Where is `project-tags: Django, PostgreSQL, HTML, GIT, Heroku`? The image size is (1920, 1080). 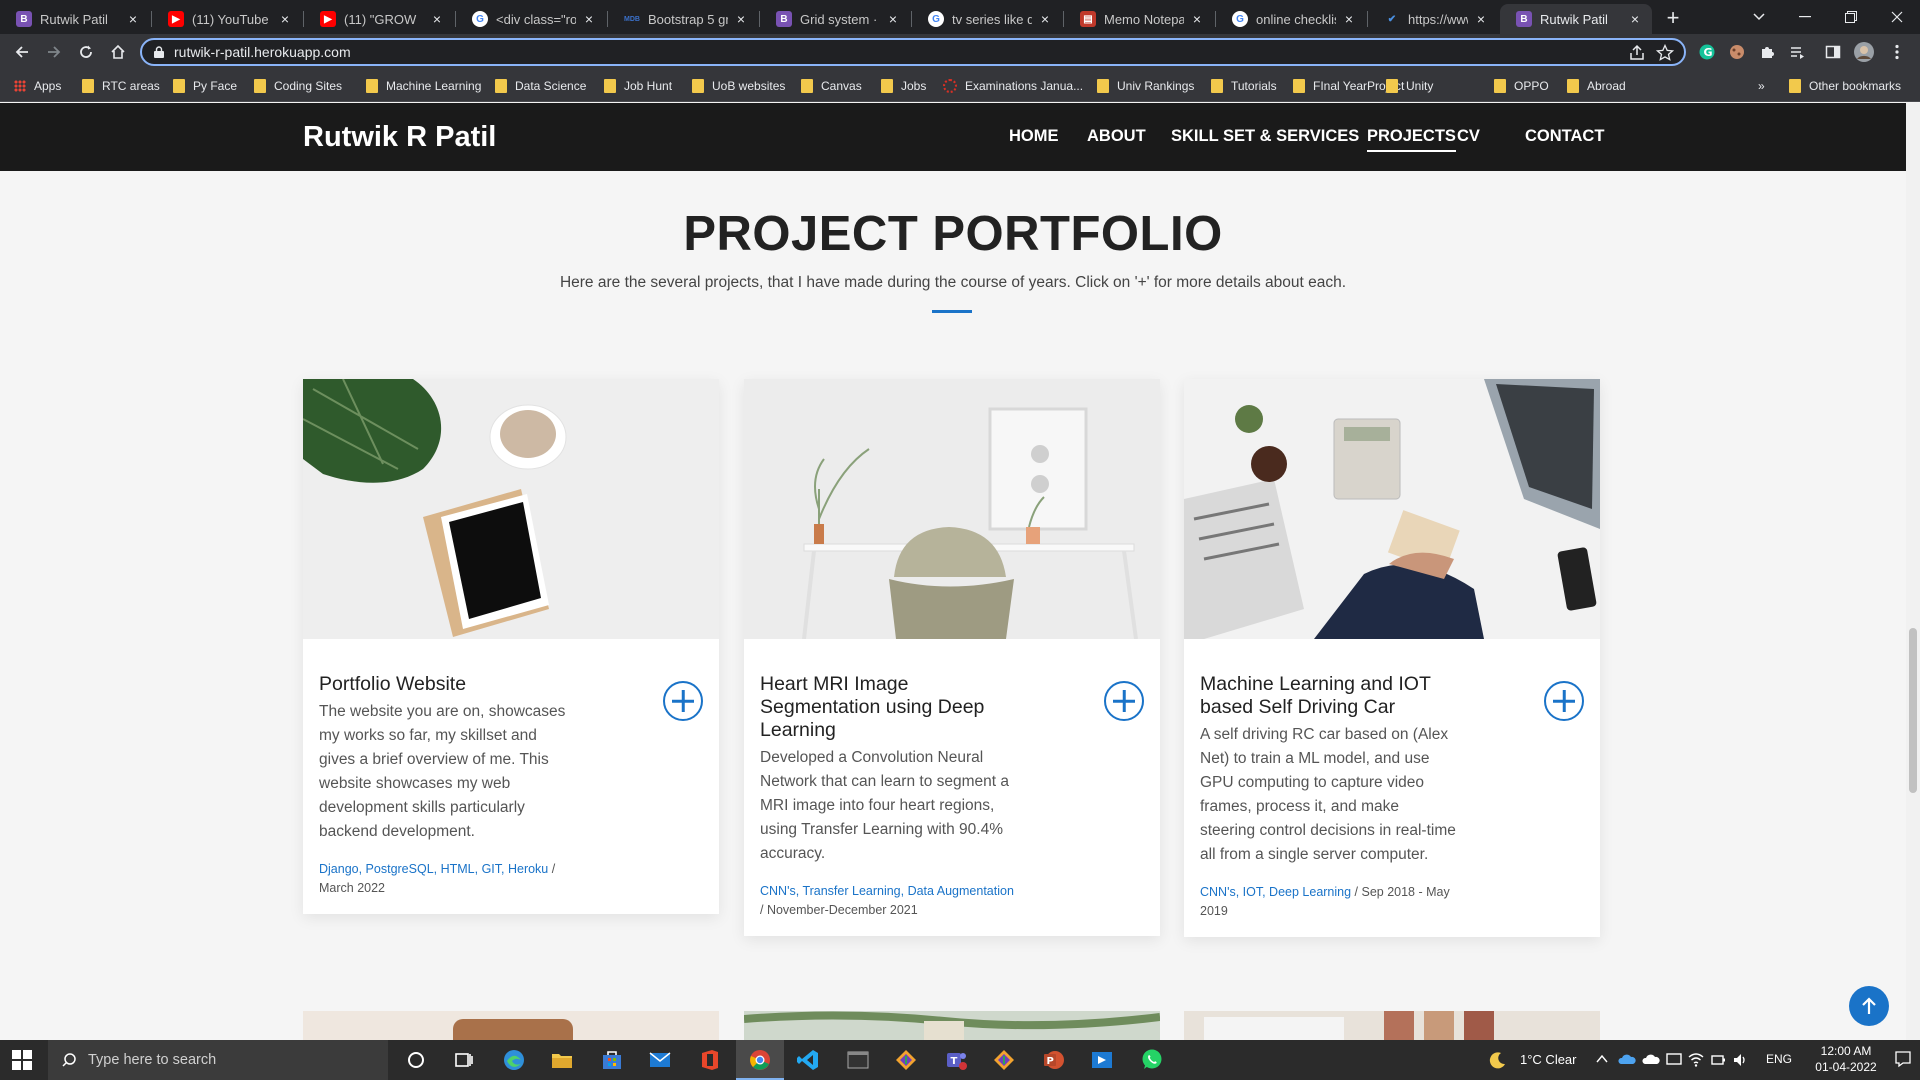 project-tags: Django, PostgreSQL, HTML, GIT, Heroku is located at coordinates (433, 869).